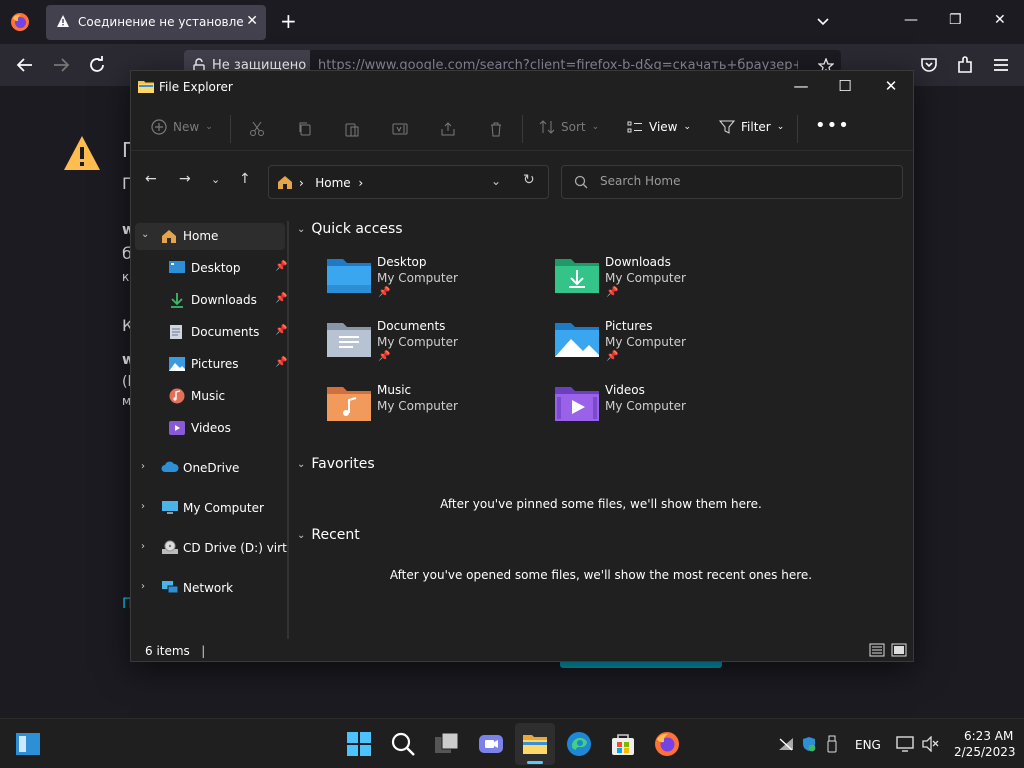 Image resolution: width=1024 pixels, height=768 pixels. I want to click on reload-icon, so click(97, 65).